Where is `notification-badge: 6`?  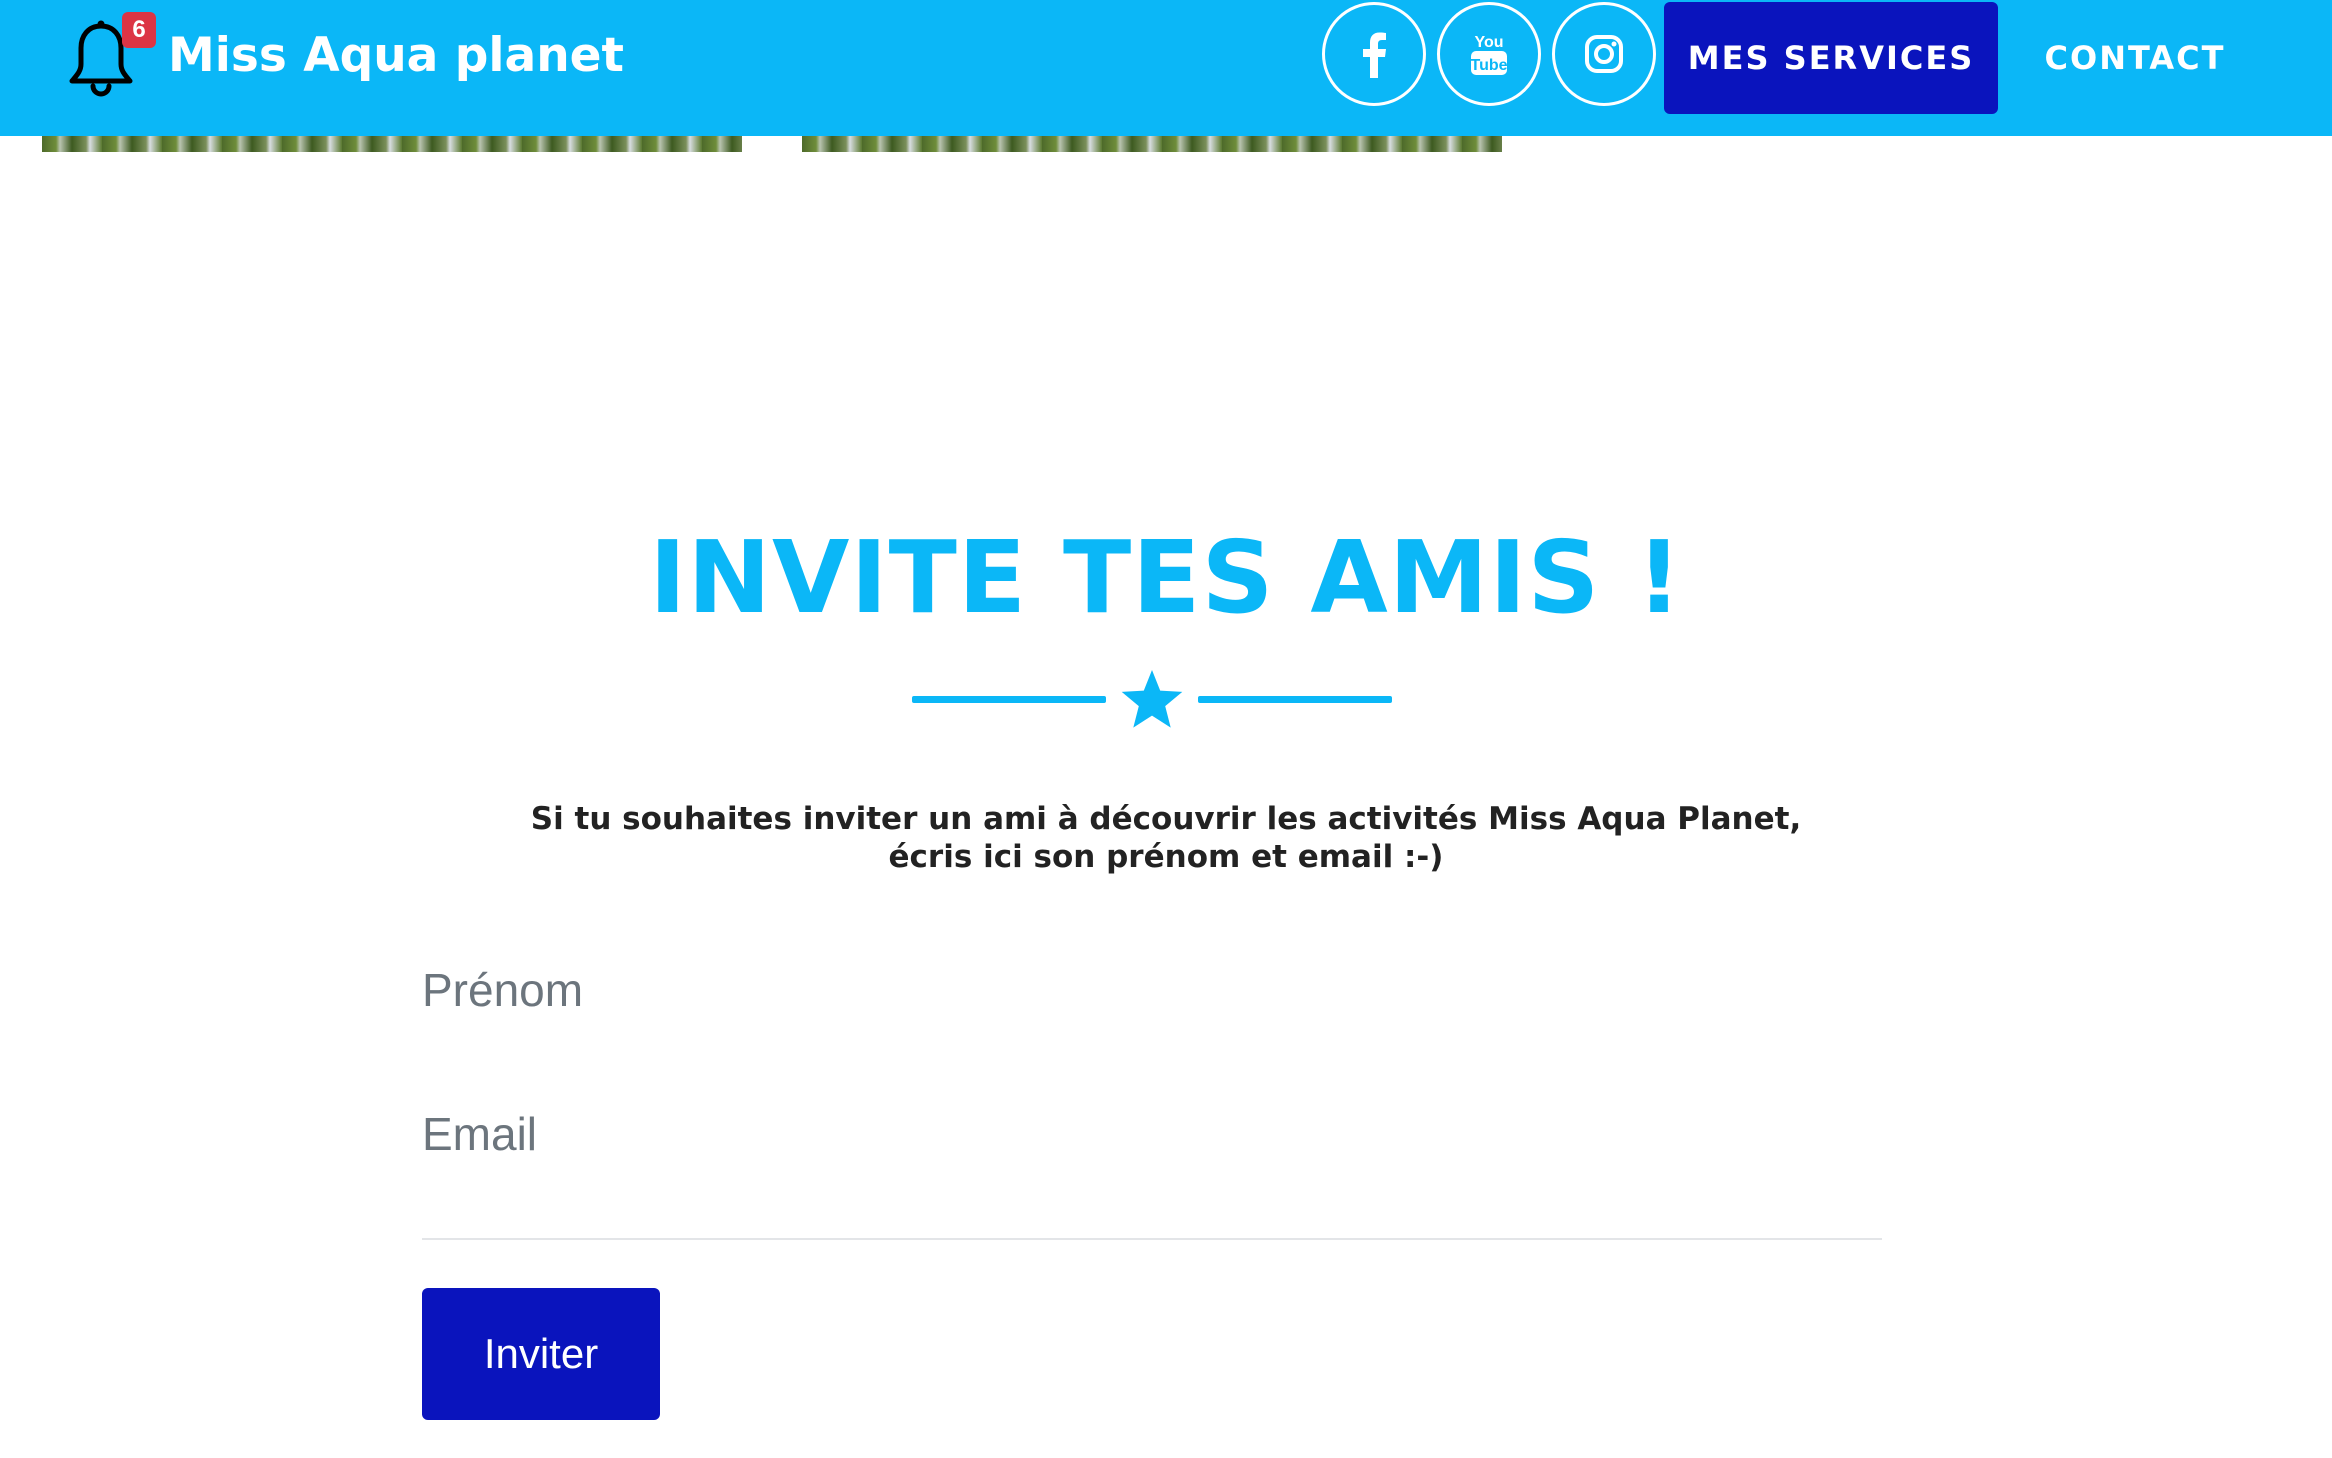
notification-badge: 6 is located at coordinates (139, 30).